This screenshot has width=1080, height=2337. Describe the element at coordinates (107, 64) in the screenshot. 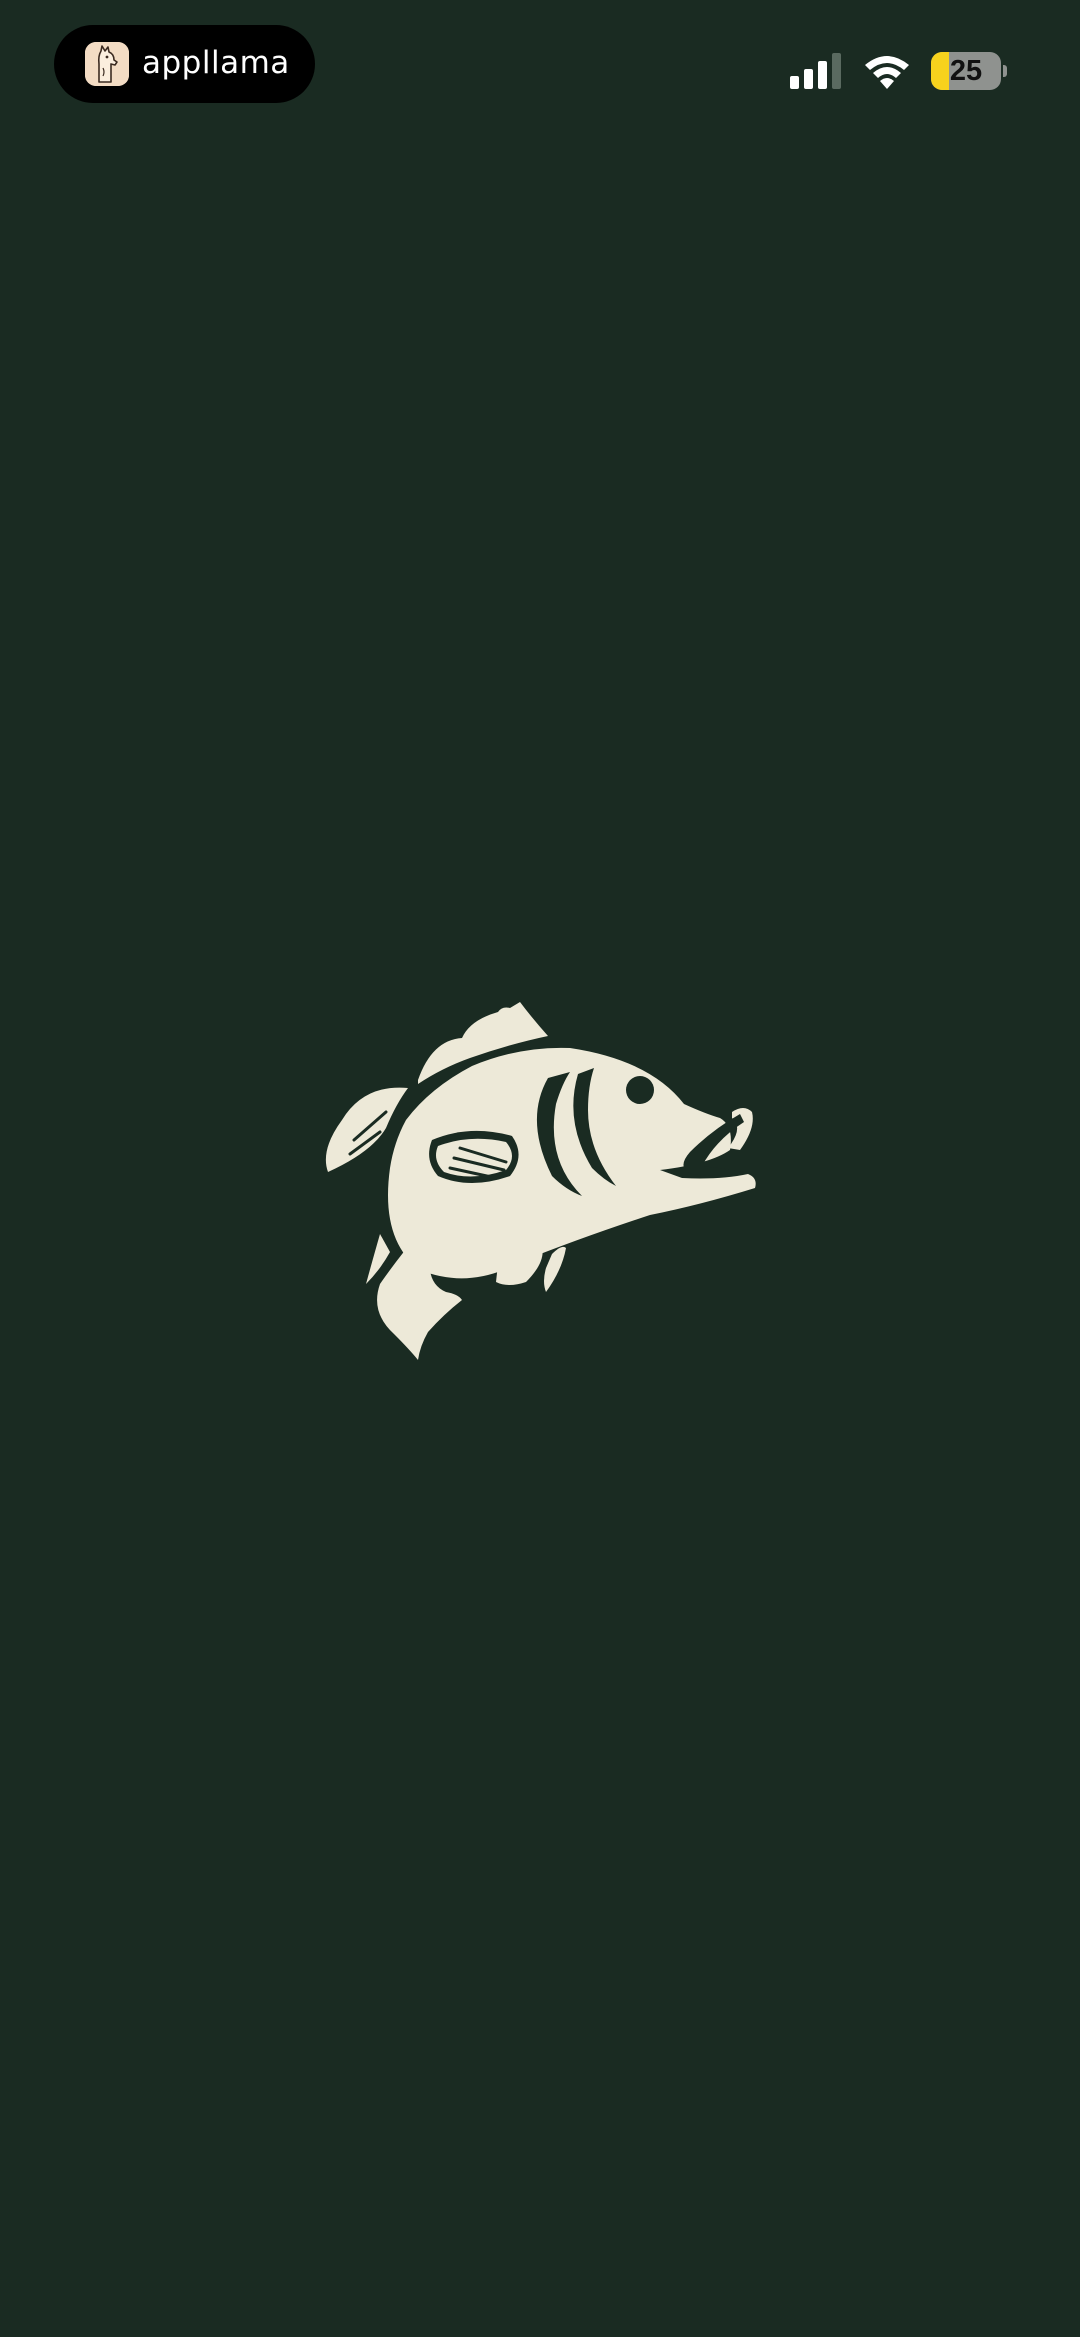

I see `llama-app-icon` at that location.